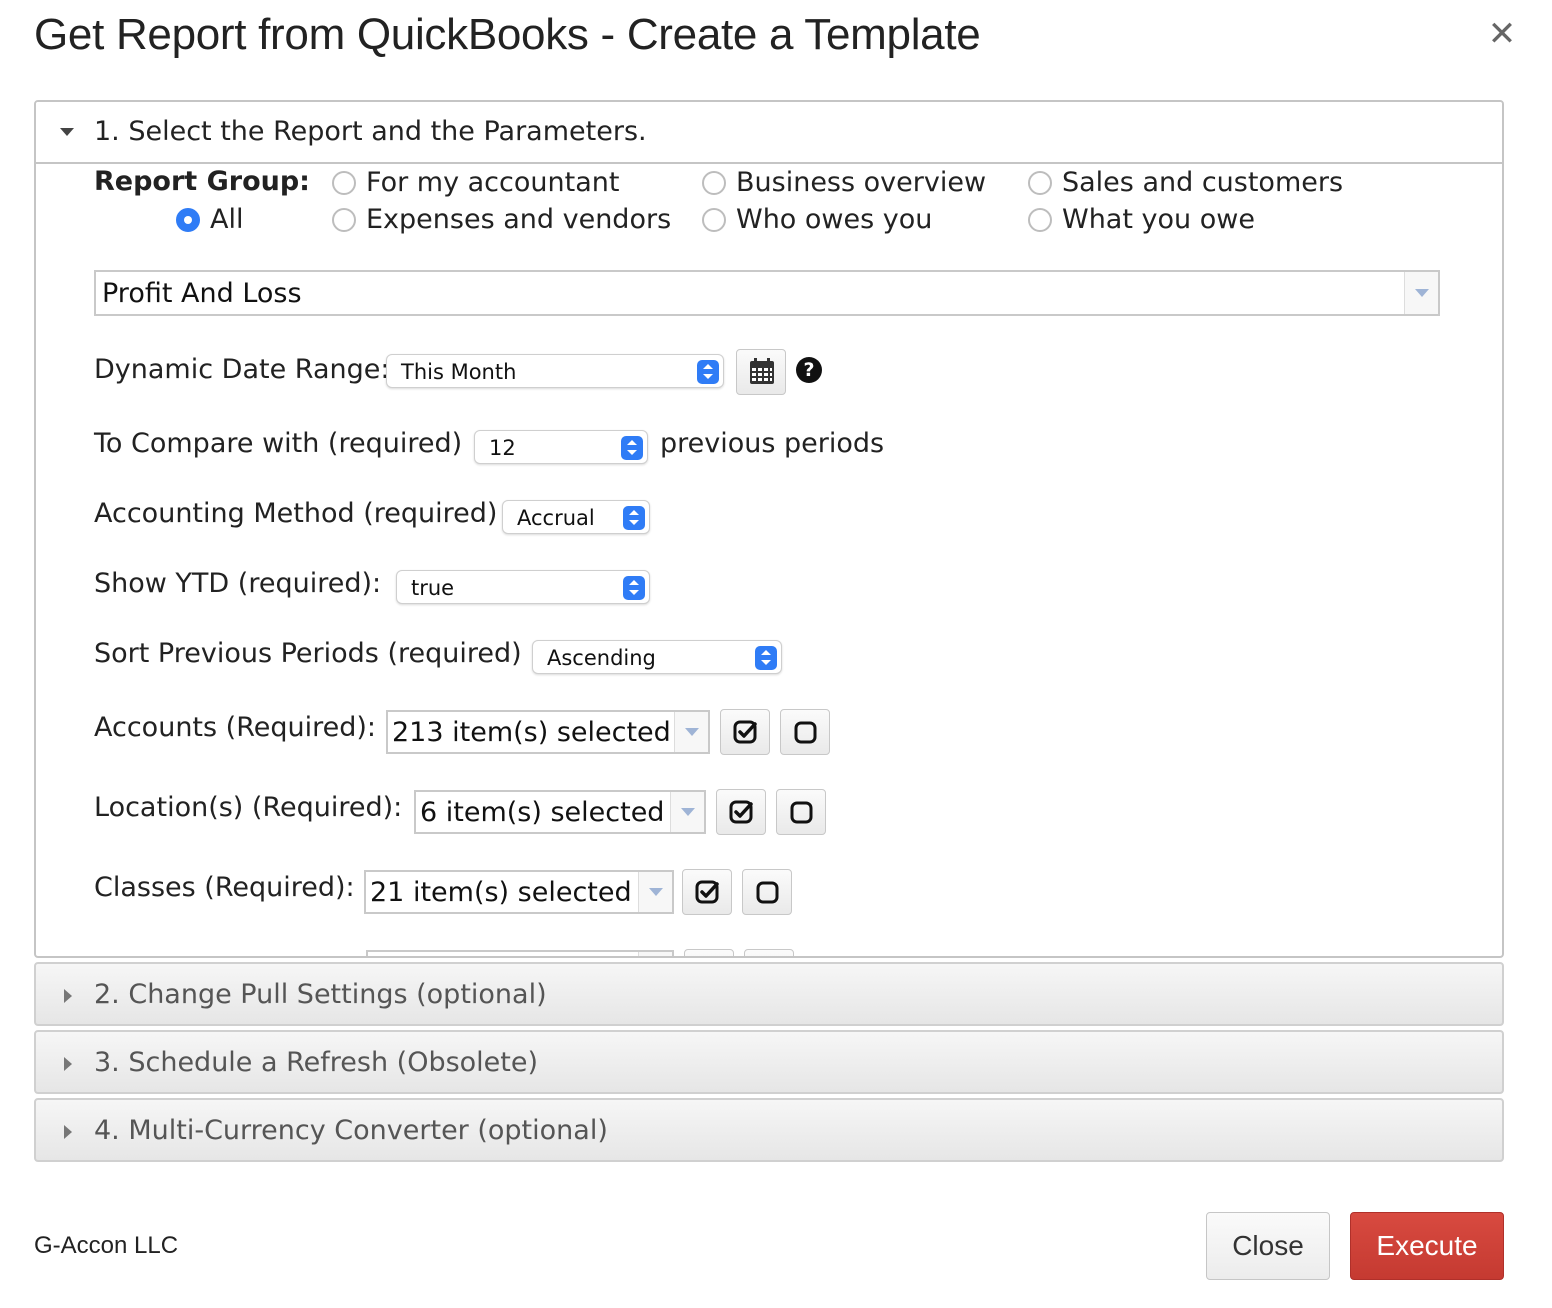 The image size is (1552, 1308). What do you see at coordinates (227, 219) in the screenshot?
I see `radio-label: All` at bounding box center [227, 219].